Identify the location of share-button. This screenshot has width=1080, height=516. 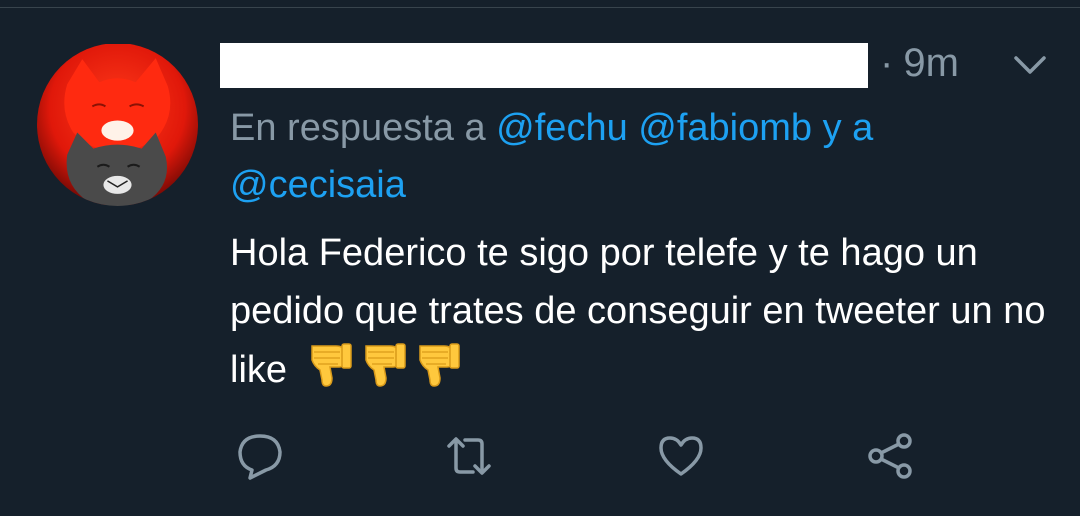
(890, 456).